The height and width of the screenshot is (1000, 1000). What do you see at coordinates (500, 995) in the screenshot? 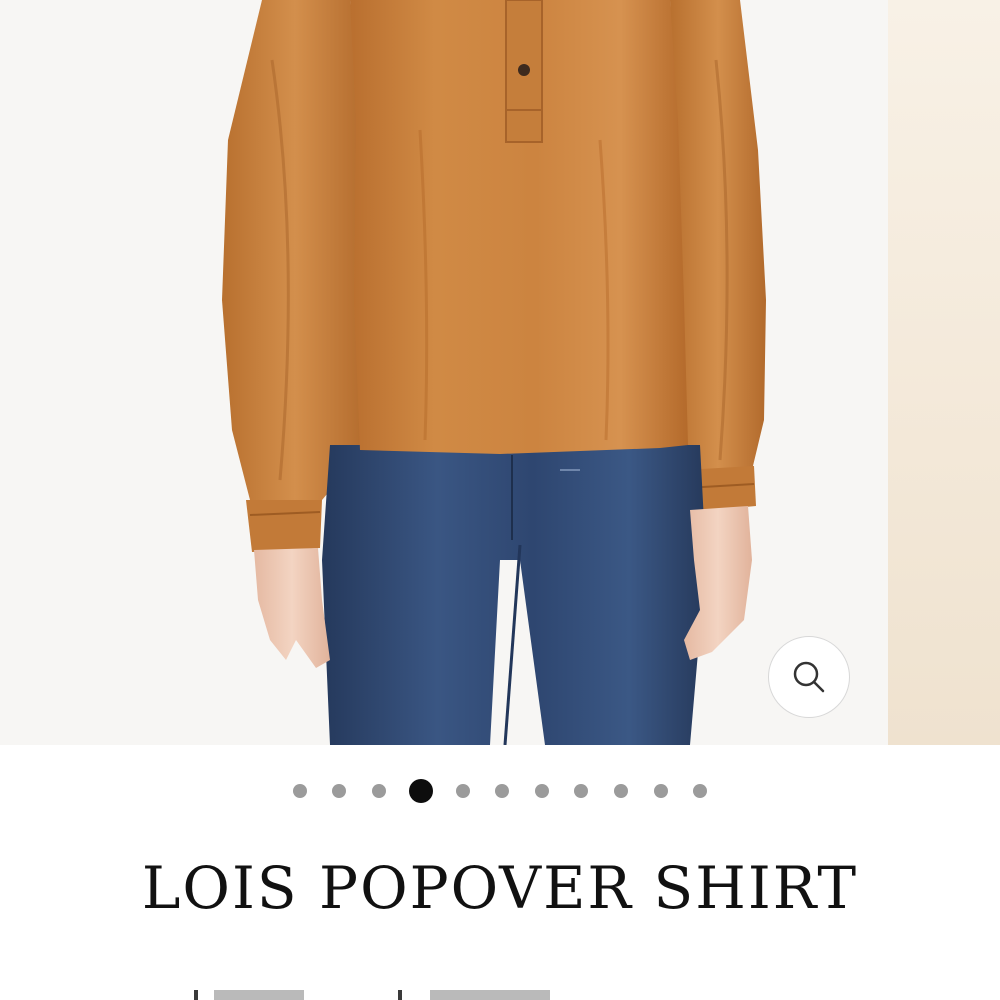
I see `price-row-cut-off` at bounding box center [500, 995].